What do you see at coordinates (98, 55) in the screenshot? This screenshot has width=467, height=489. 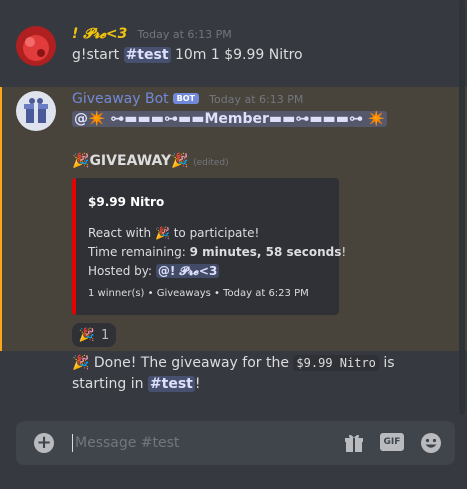 I see `message-text: g!start` at bounding box center [98, 55].